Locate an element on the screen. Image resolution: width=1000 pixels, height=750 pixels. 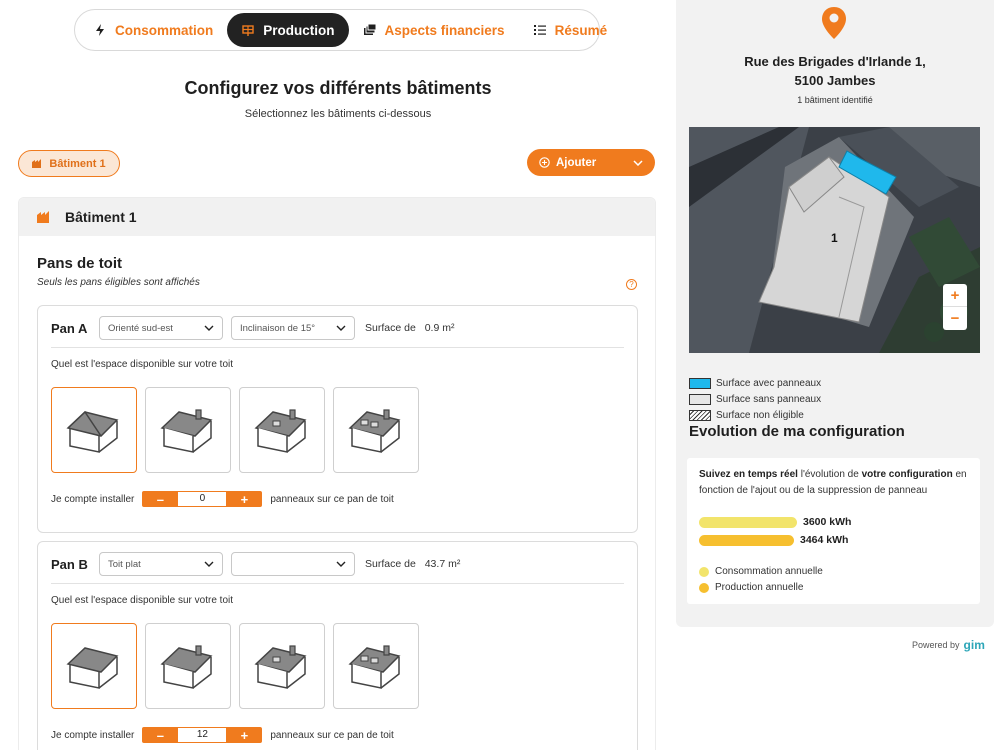
nav-aspects-financiers: Aspects financiers is located at coordinates (434, 30).